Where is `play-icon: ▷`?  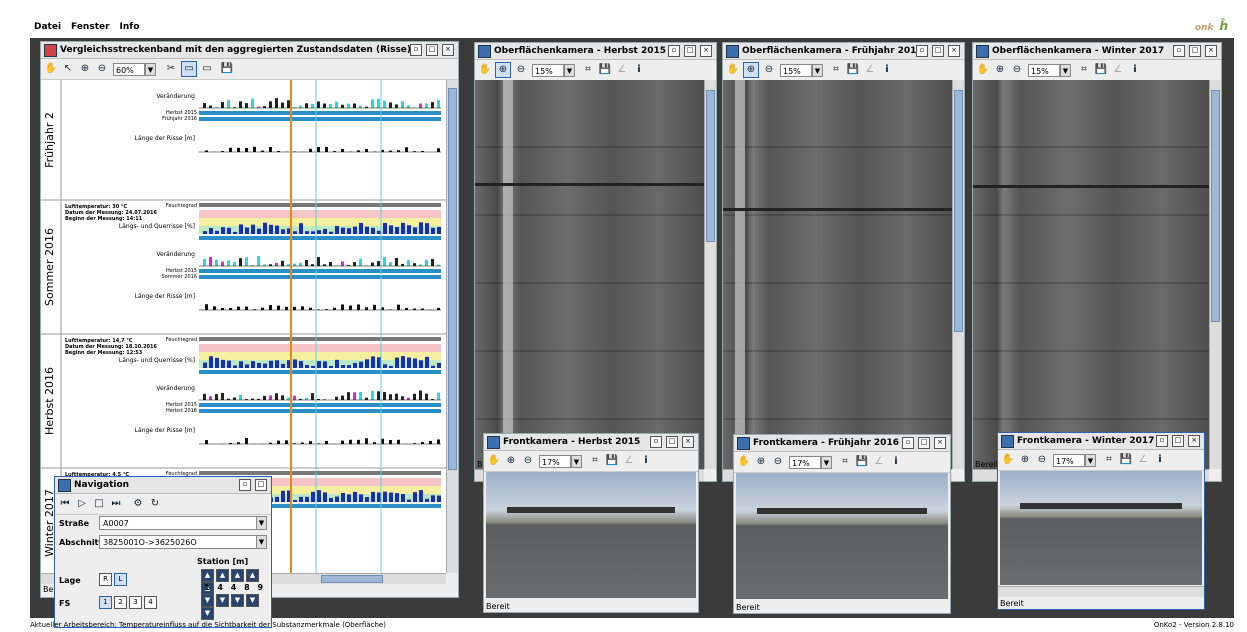 play-icon: ▷ is located at coordinates (82, 504).